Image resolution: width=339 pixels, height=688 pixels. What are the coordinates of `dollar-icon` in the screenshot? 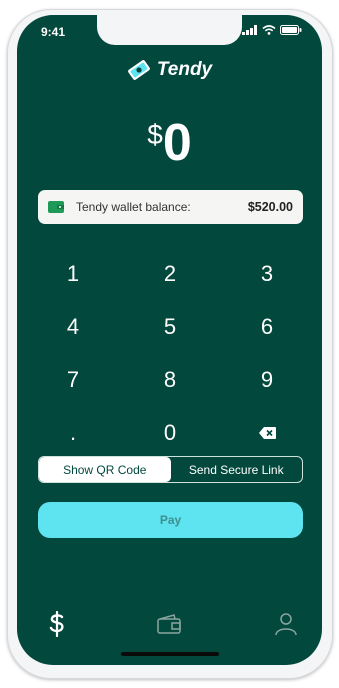 It's located at (56, 624).